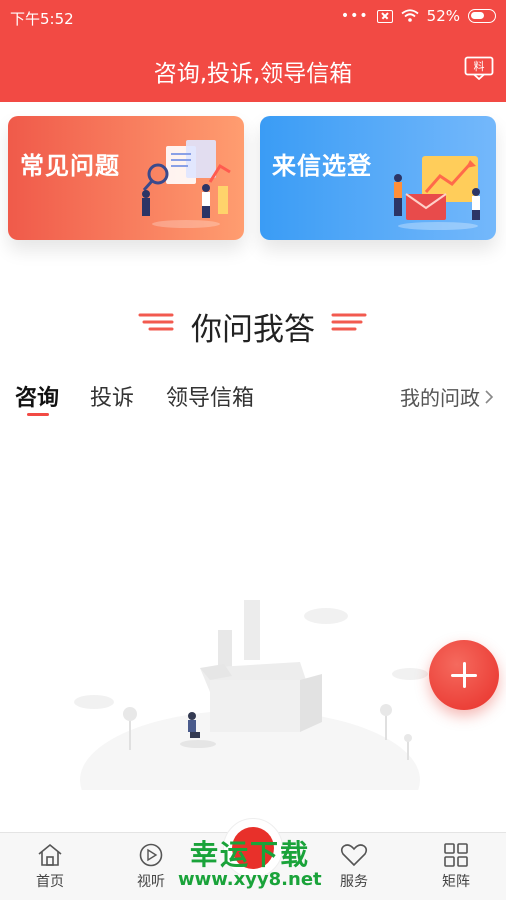  What do you see at coordinates (186, 184) in the screenshot?
I see `faq-illustration-icon` at bounding box center [186, 184].